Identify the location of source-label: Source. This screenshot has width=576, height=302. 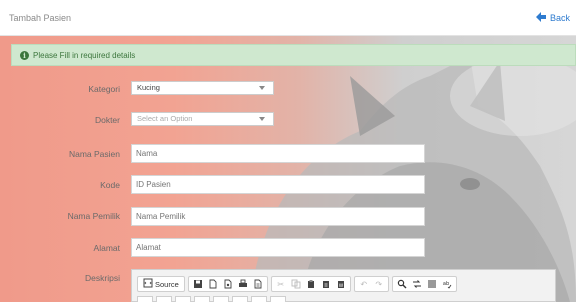
(167, 284).